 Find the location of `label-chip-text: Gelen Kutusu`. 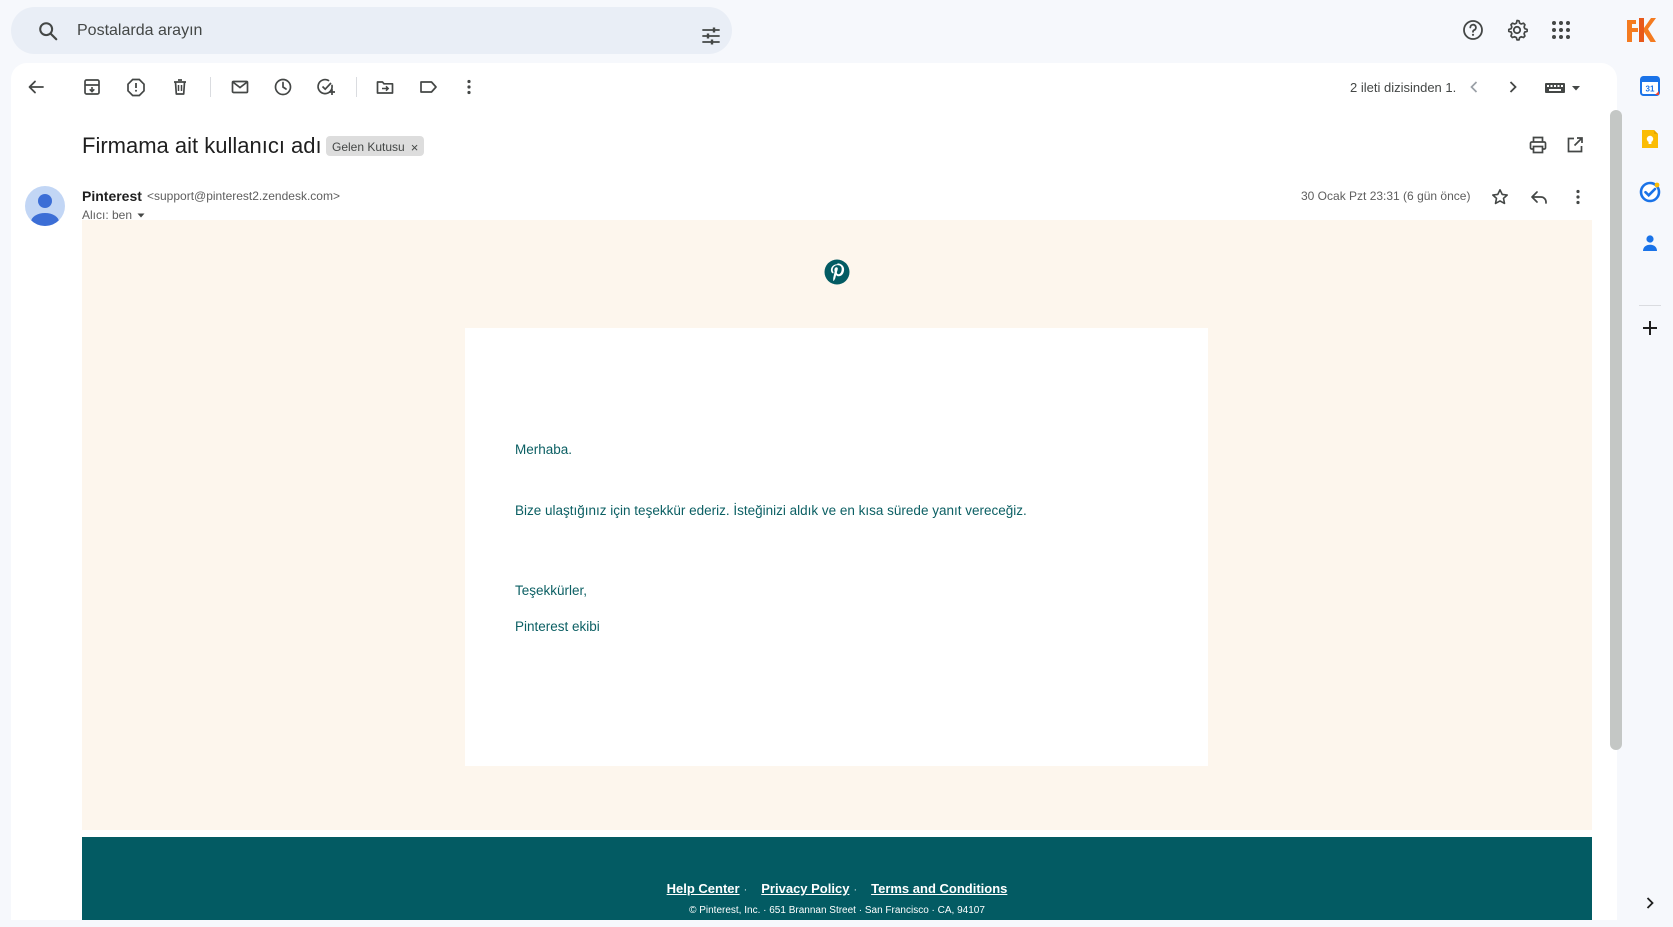

label-chip-text: Gelen Kutusu is located at coordinates (368, 147).